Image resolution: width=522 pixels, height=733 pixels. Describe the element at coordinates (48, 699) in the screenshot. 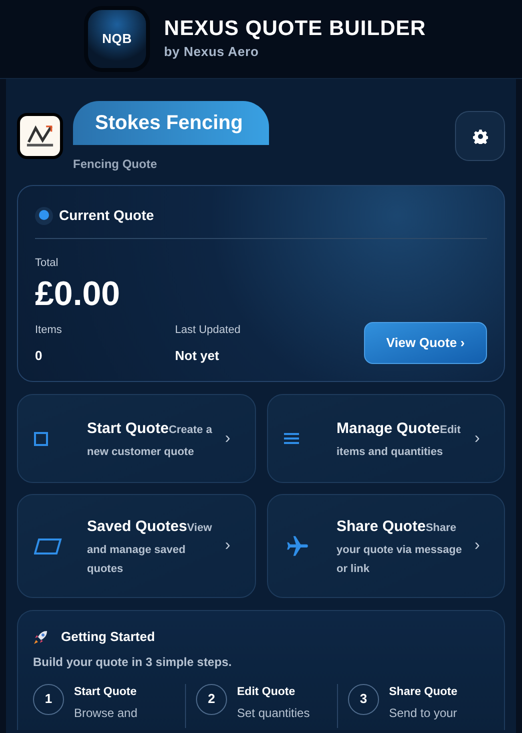

I see `step-number: 1` at that location.